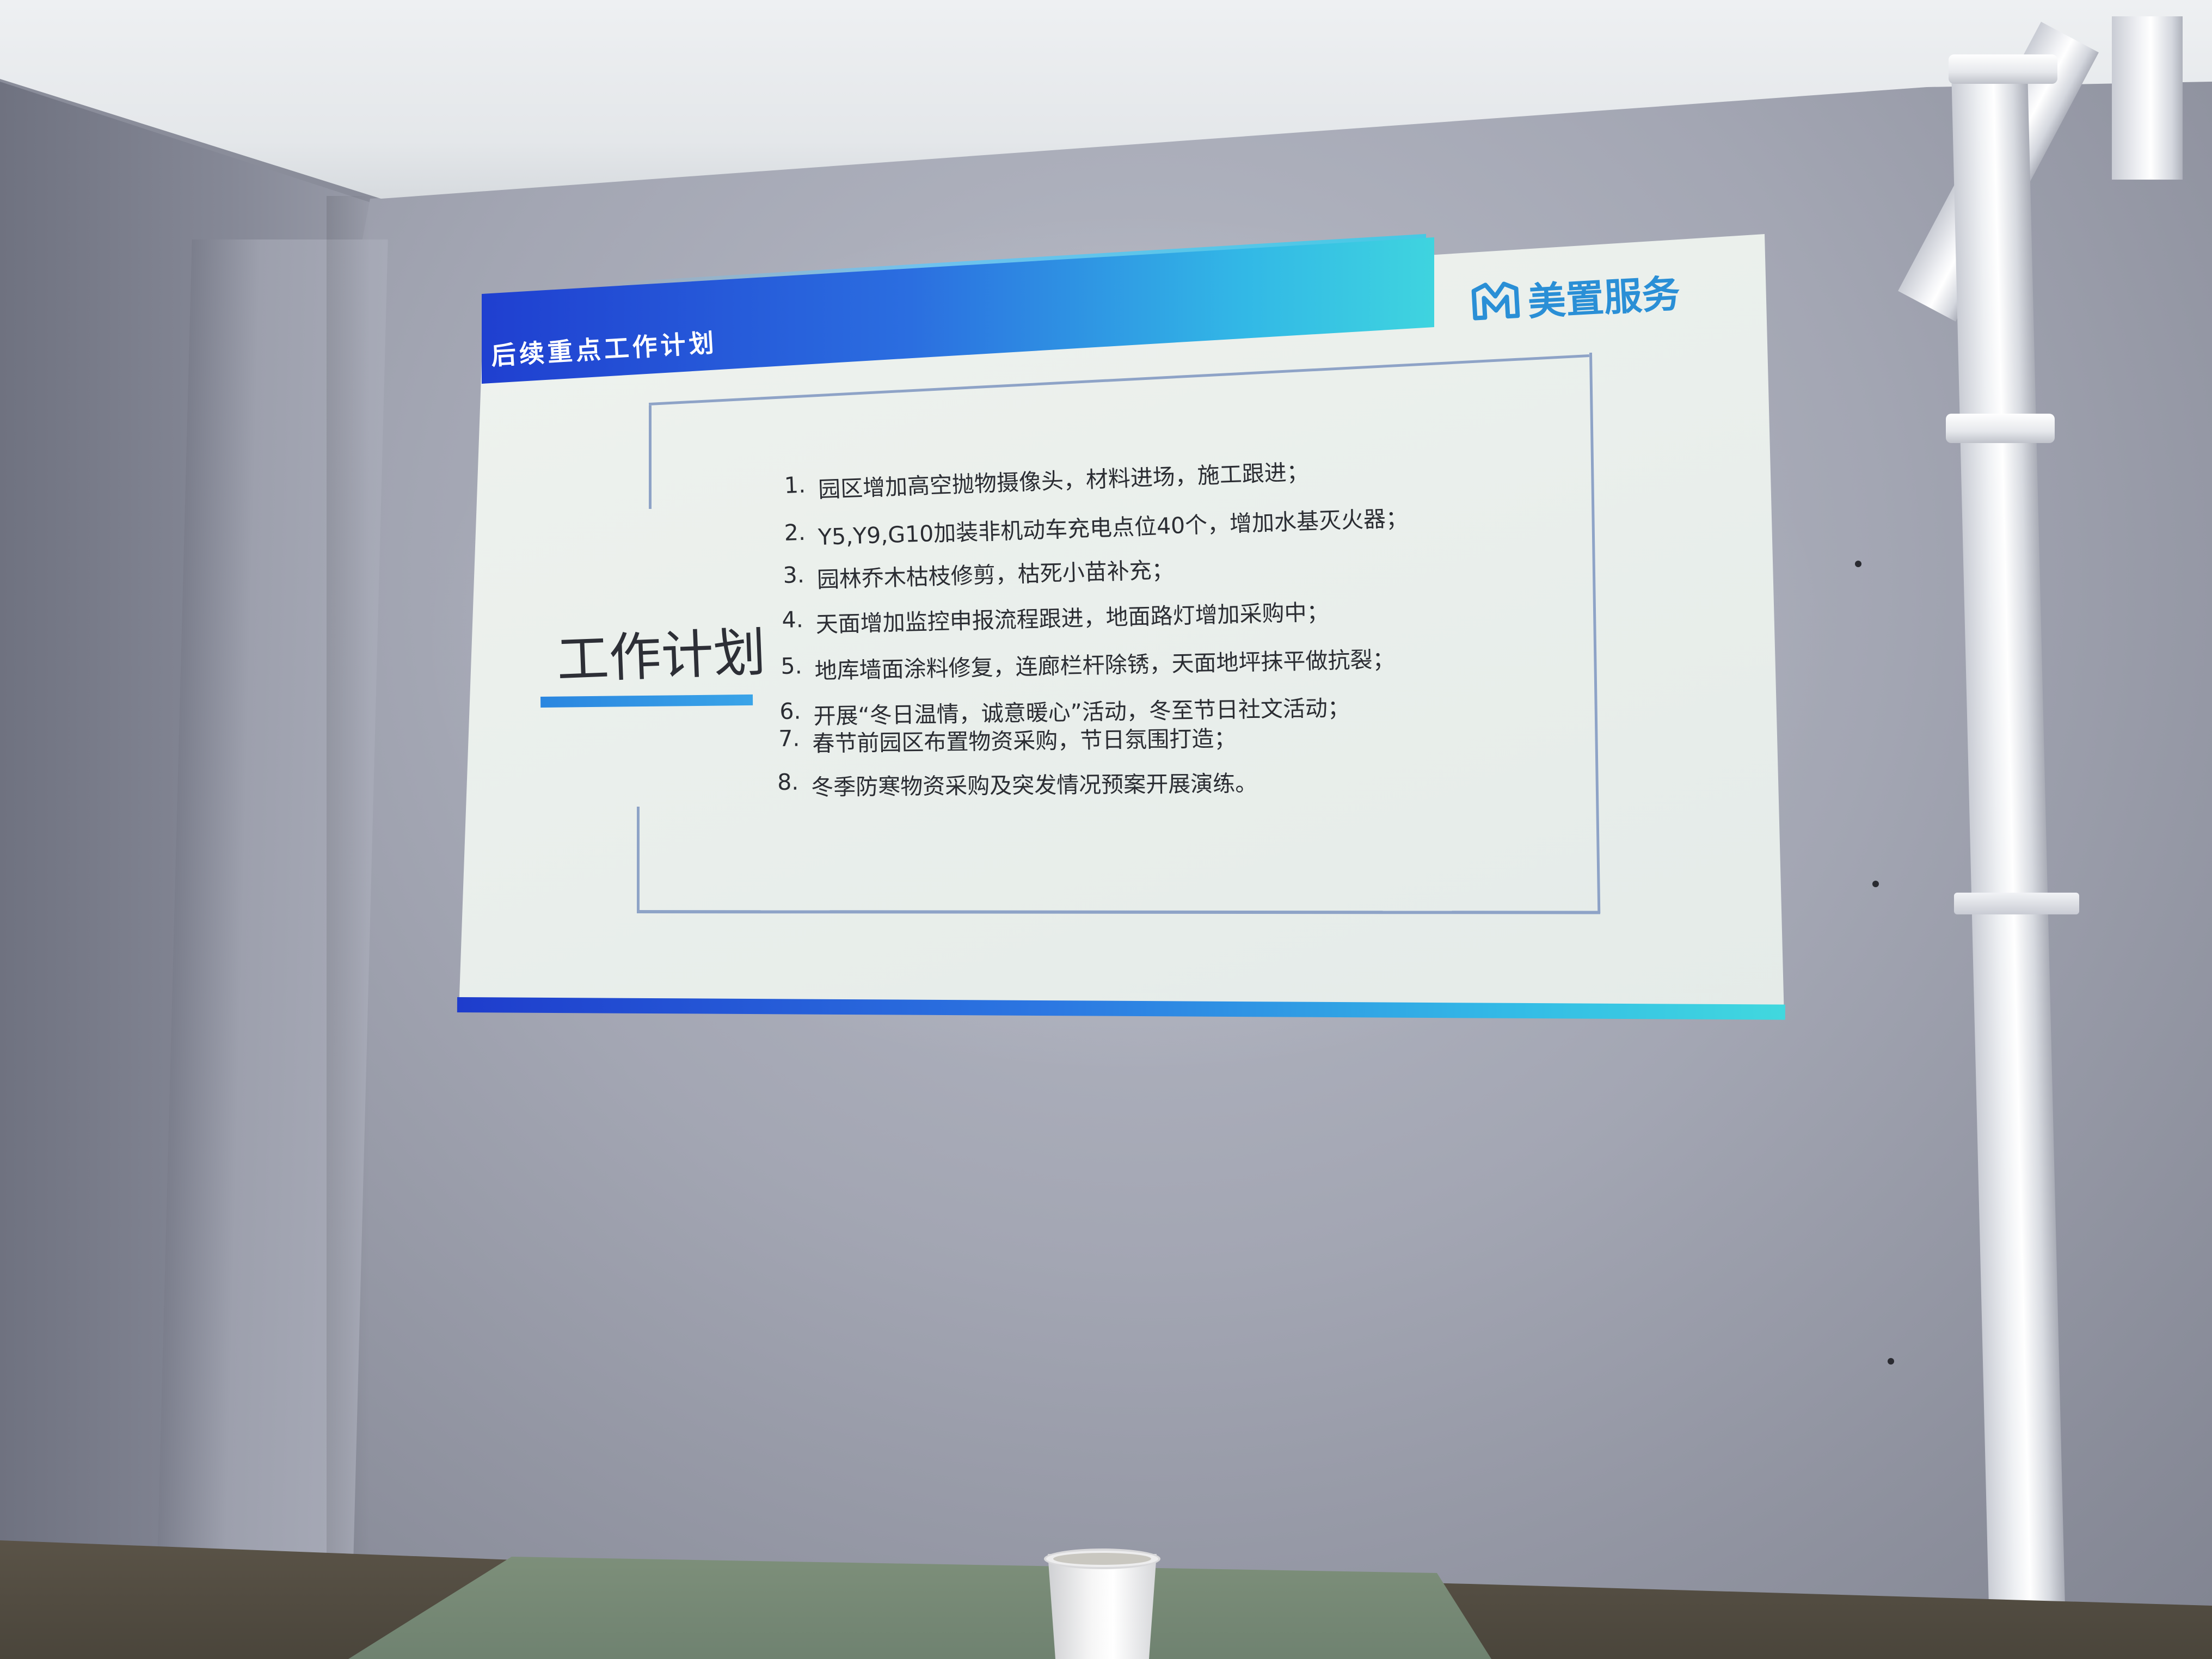  What do you see at coordinates (794, 574) in the screenshot?
I see `item-number: 3.` at bounding box center [794, 574].